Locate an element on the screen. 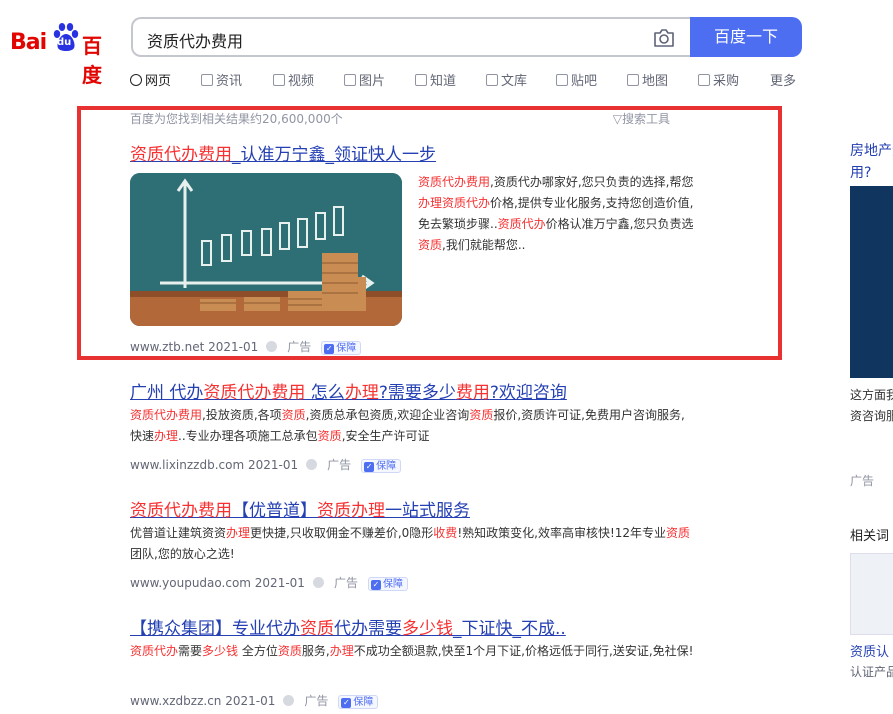  text-segment: 一站式服务 is located at coordinates (427, 511).